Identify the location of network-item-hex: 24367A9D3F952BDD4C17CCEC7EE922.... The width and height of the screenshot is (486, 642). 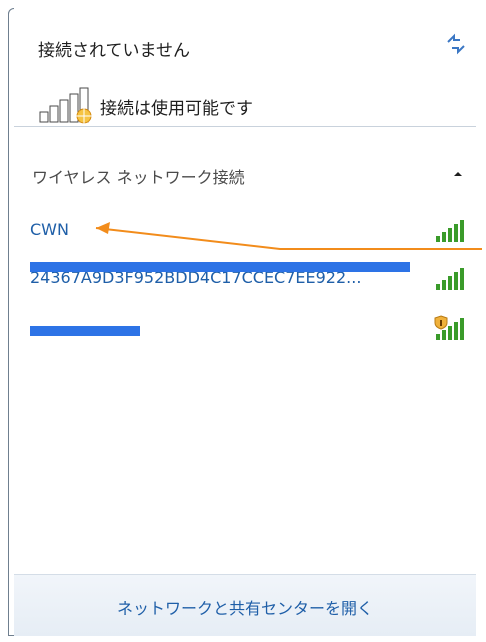
(245, 282).